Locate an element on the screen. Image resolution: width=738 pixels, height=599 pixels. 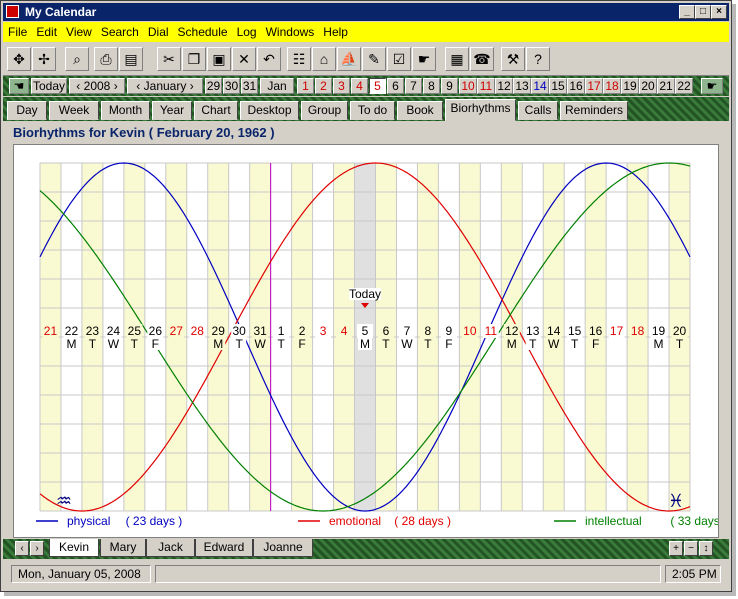
next-person-icon: › is located at coordinates (37, 548).